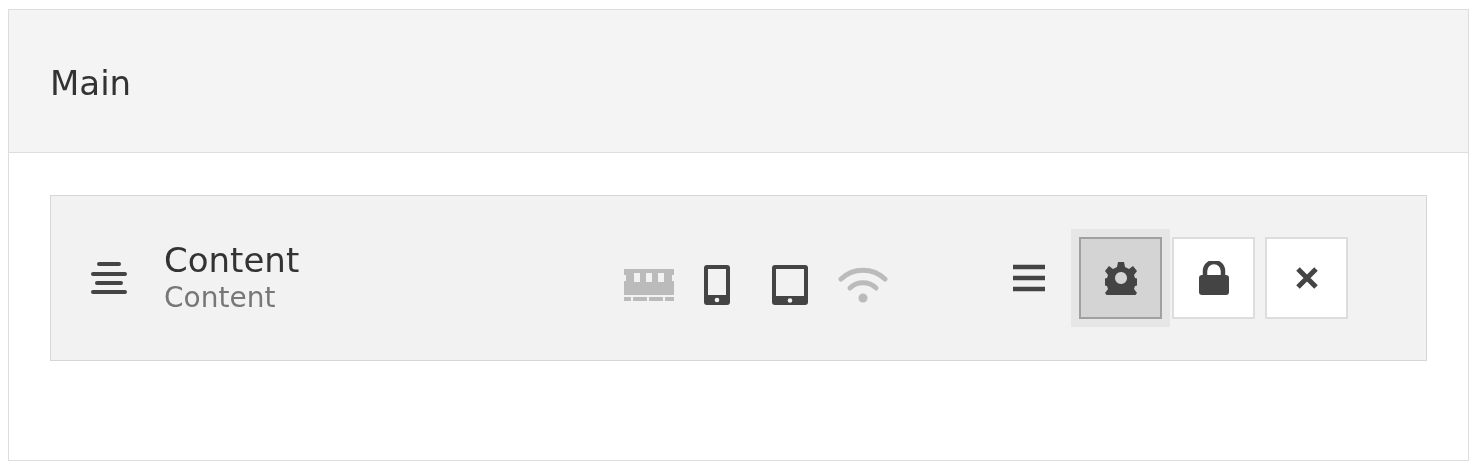 This screenshot has height=472, width=1478. I want to click on block-title: Content, so click(232, 260).